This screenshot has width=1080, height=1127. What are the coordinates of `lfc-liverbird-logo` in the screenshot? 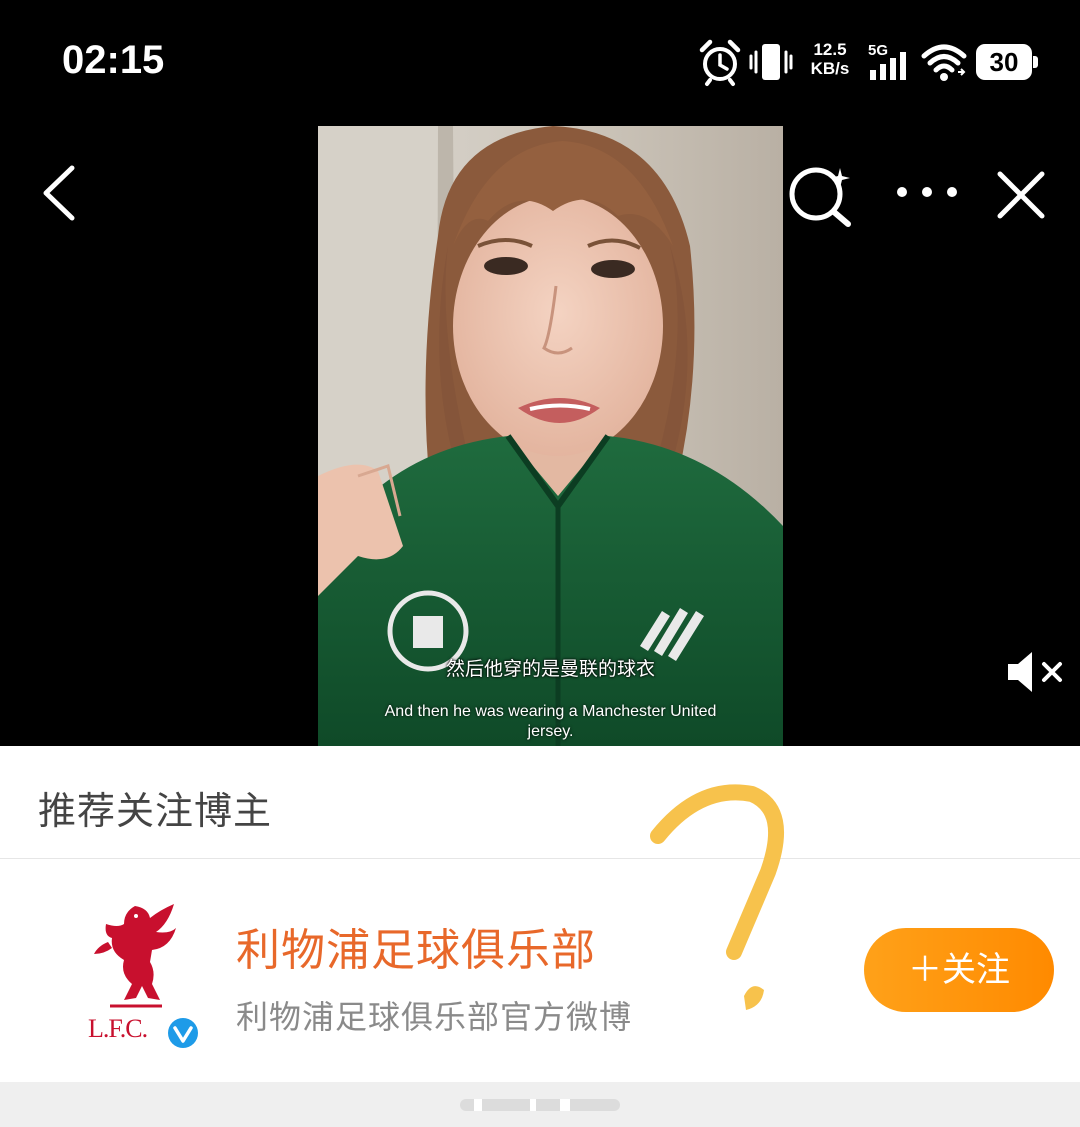 It's located at (135, 956).